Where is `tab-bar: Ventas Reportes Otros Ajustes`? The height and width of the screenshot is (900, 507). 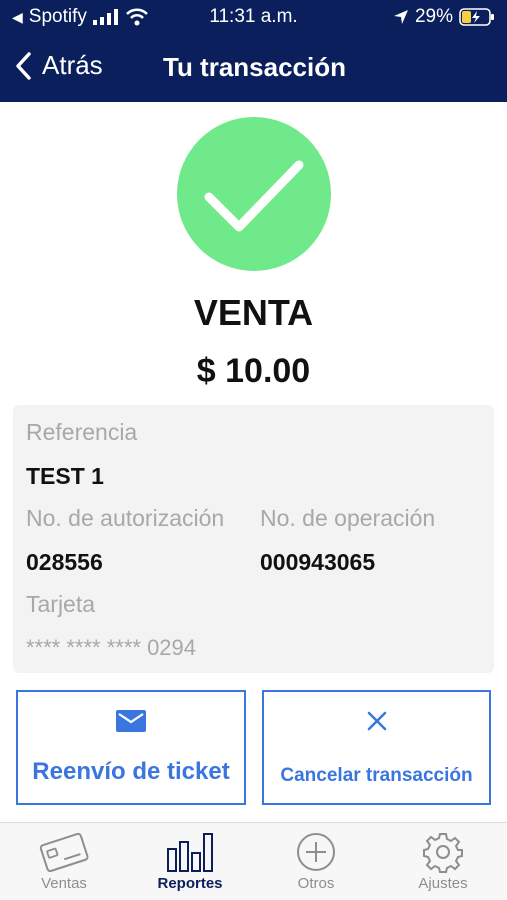 tab-bar: Ventas Reportes Otros Ajustes is located at coordinates (253, 861).